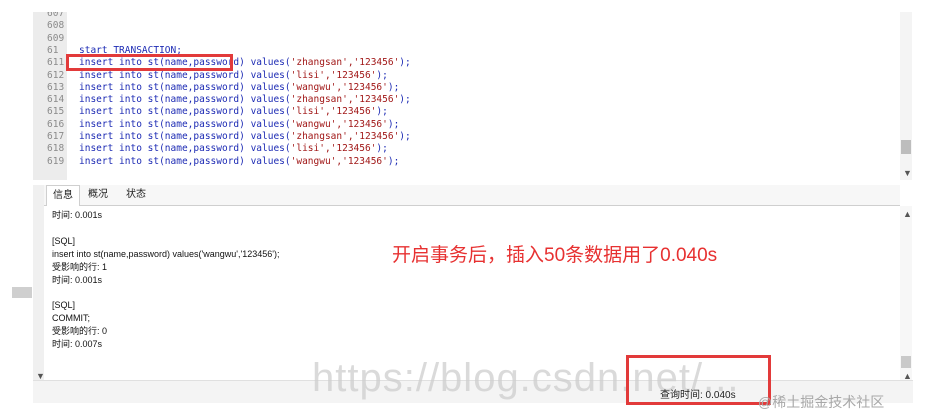  What do you see at coordinates (821, 402) in the screenshot?
I see `credit-text: @稀土掘金技术社区` at bounding box center [821, 402].